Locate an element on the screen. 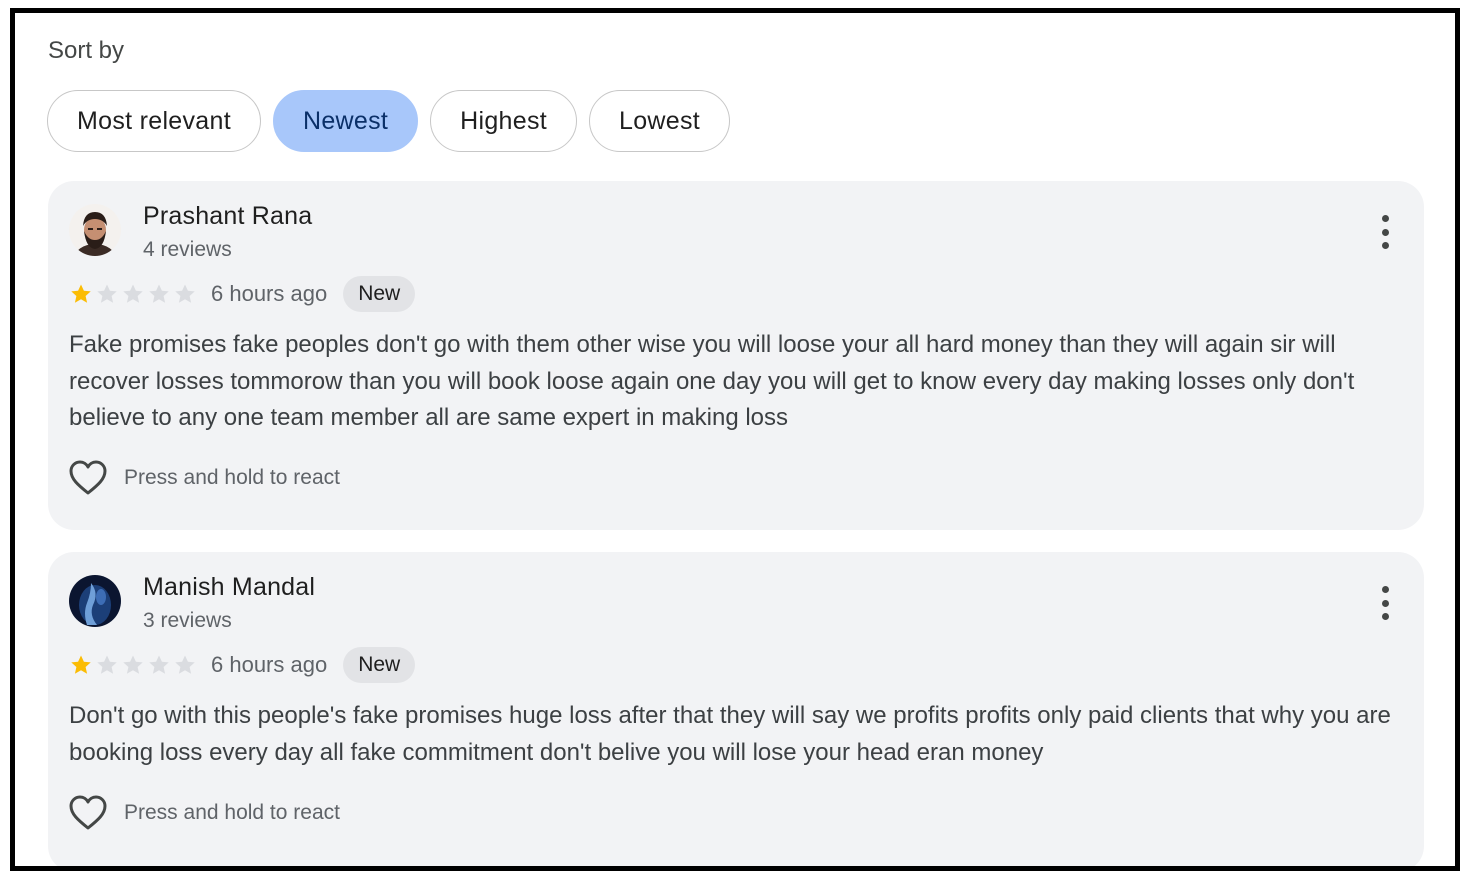  sort-chip-group: Most relevant Newest Highest Lowest is located at coordinates (389, 121).